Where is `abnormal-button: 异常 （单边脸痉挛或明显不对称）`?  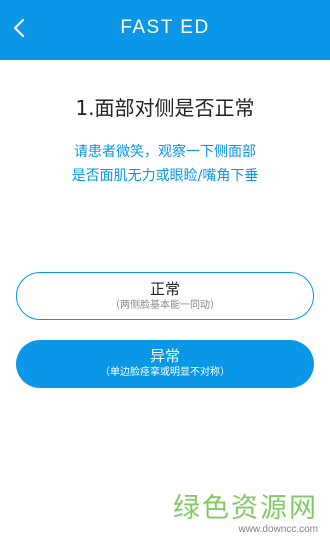
abnormal-button: 异常 （单边脸痉挛或明显不对称） is located at coordinates (165, 364).